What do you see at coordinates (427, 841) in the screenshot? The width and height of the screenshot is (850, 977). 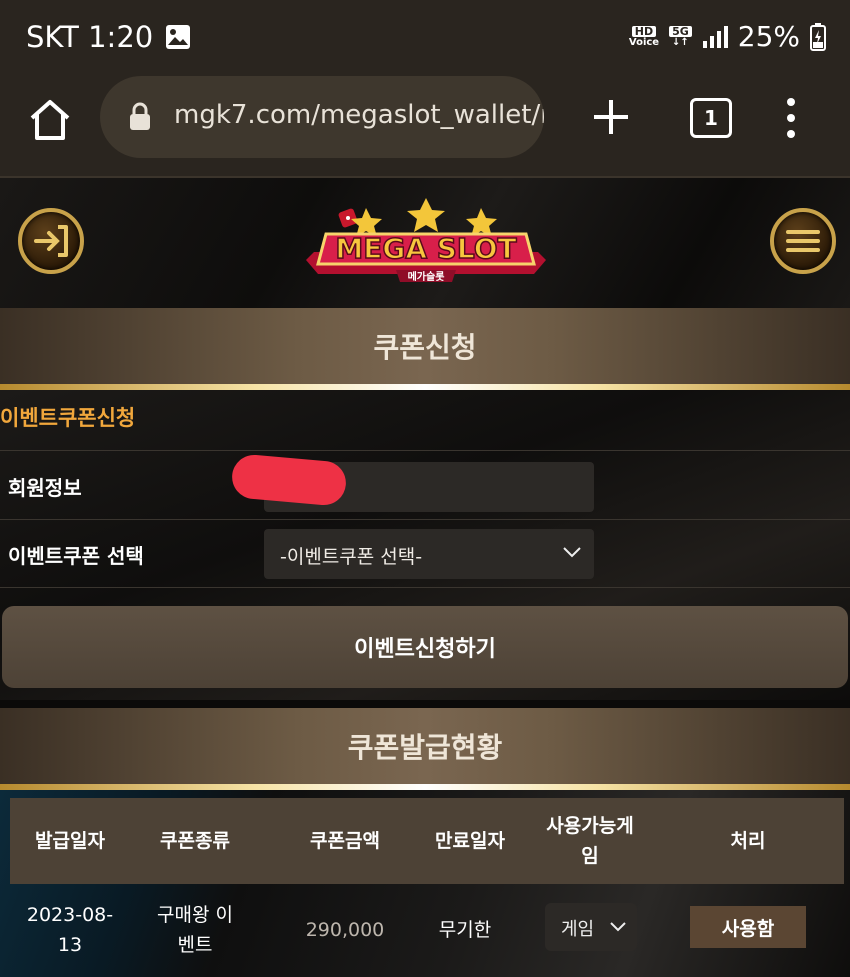 I see `table-header: 발급일자 쿠폰종류 쿠폰금액 만료일자 사용가능게 임 처리` at bounding box center [427, 841].